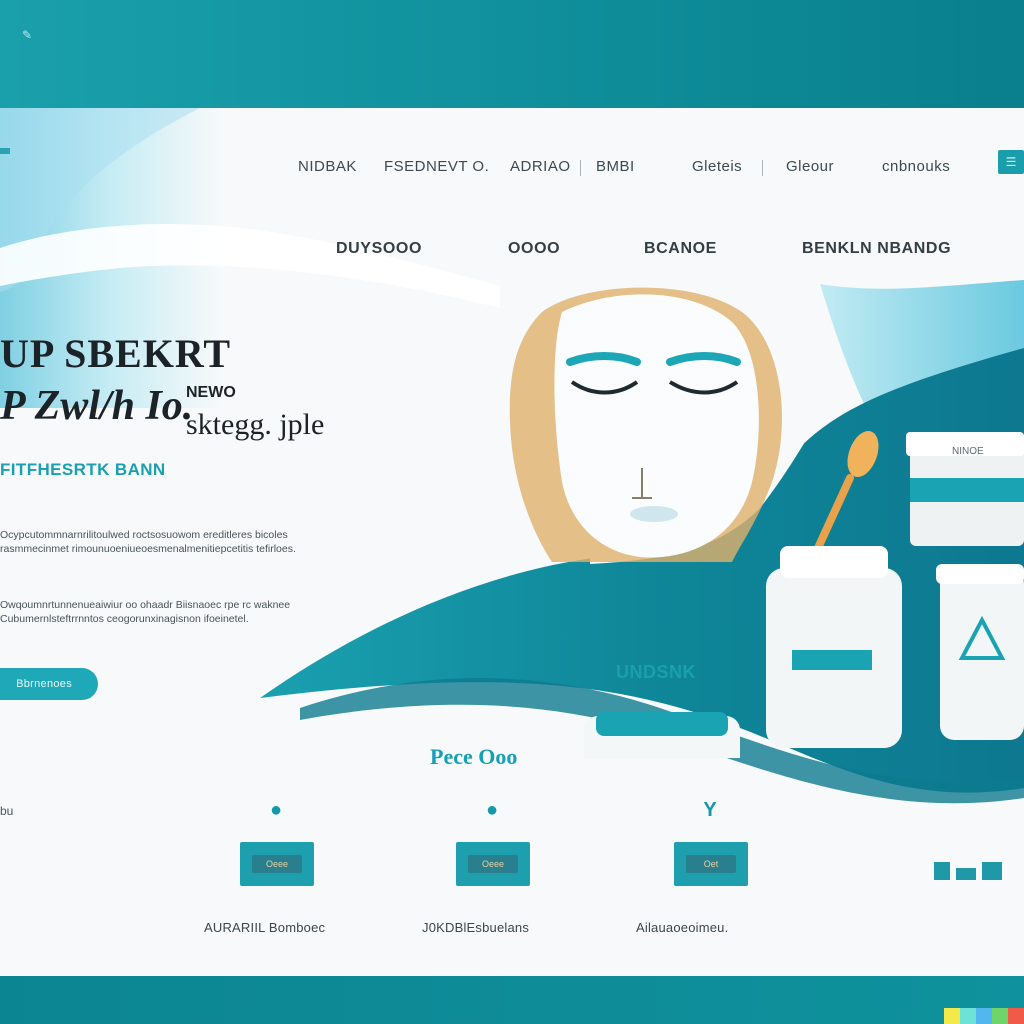  Describe the element at coordinates (5, 151) in the screenshot. I see `nav-corner-mark` at that location.